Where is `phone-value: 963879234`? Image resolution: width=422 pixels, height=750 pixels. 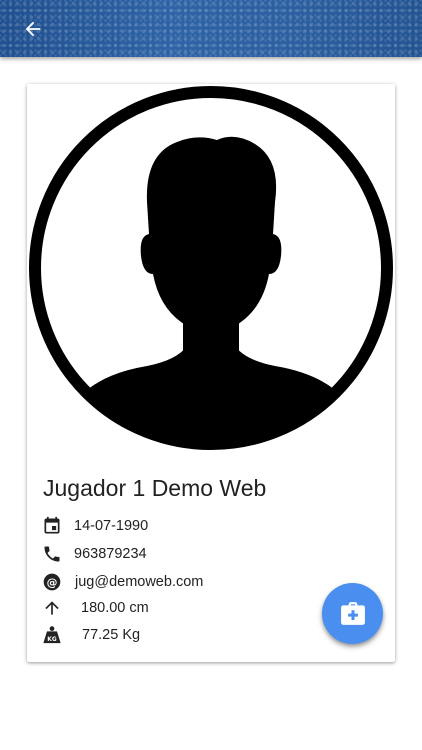
phone-value: 963879234 is located at coordinates (110, 554).